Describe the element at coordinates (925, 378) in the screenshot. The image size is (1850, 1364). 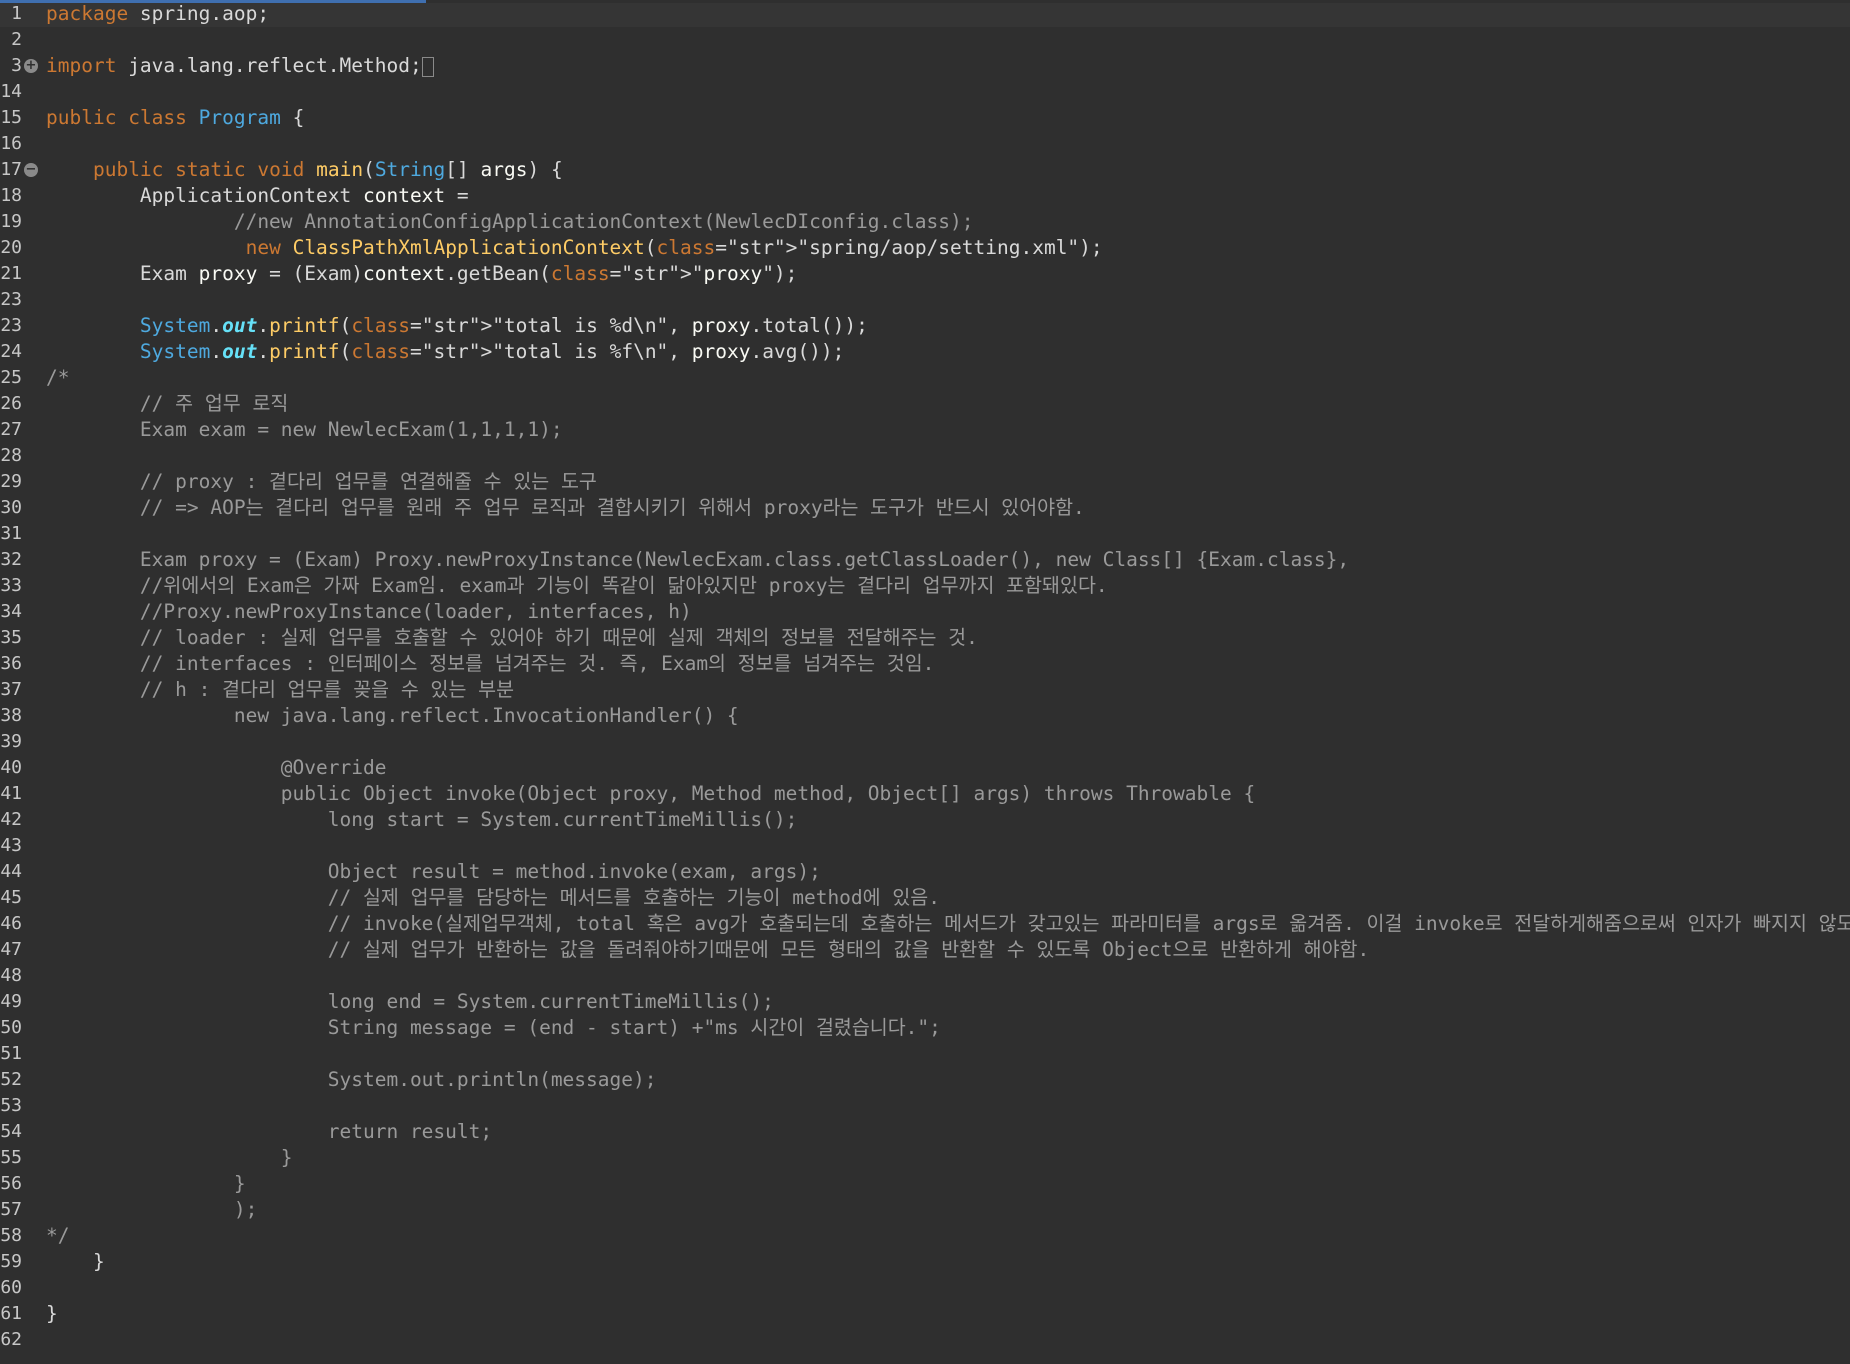
I see `code-line: 25 /*` at that location.